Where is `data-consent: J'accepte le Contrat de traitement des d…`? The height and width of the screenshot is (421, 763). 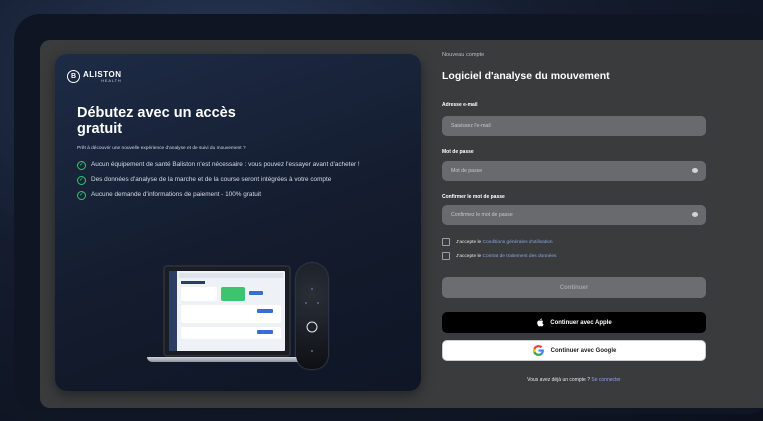
data-consent: J'accepte le Contrat de traitement des d… is located at coordinates (499, 256).